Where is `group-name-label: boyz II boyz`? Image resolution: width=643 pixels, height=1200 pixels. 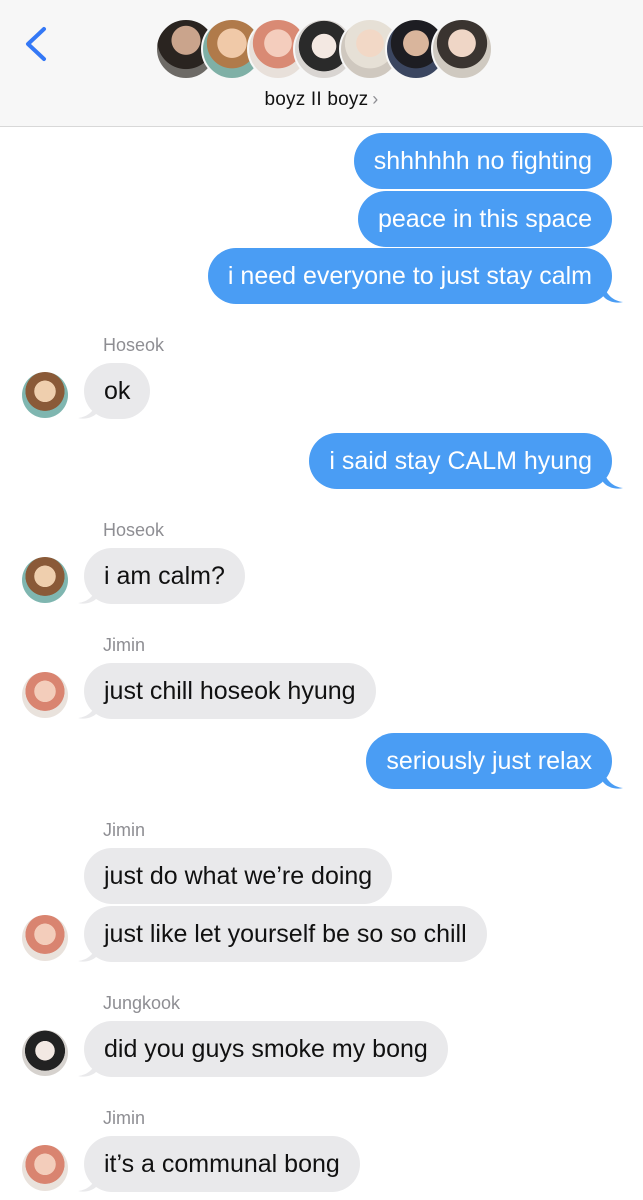 group-name-label: boyz II boyz is located at coordinates (316, 99).